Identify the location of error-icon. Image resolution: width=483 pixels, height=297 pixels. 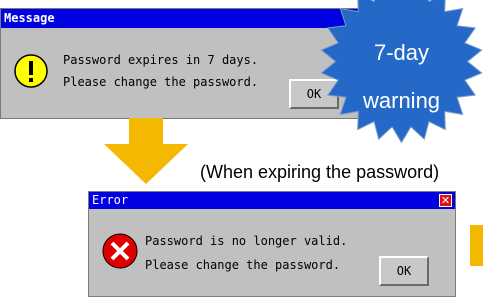
(120, 251).